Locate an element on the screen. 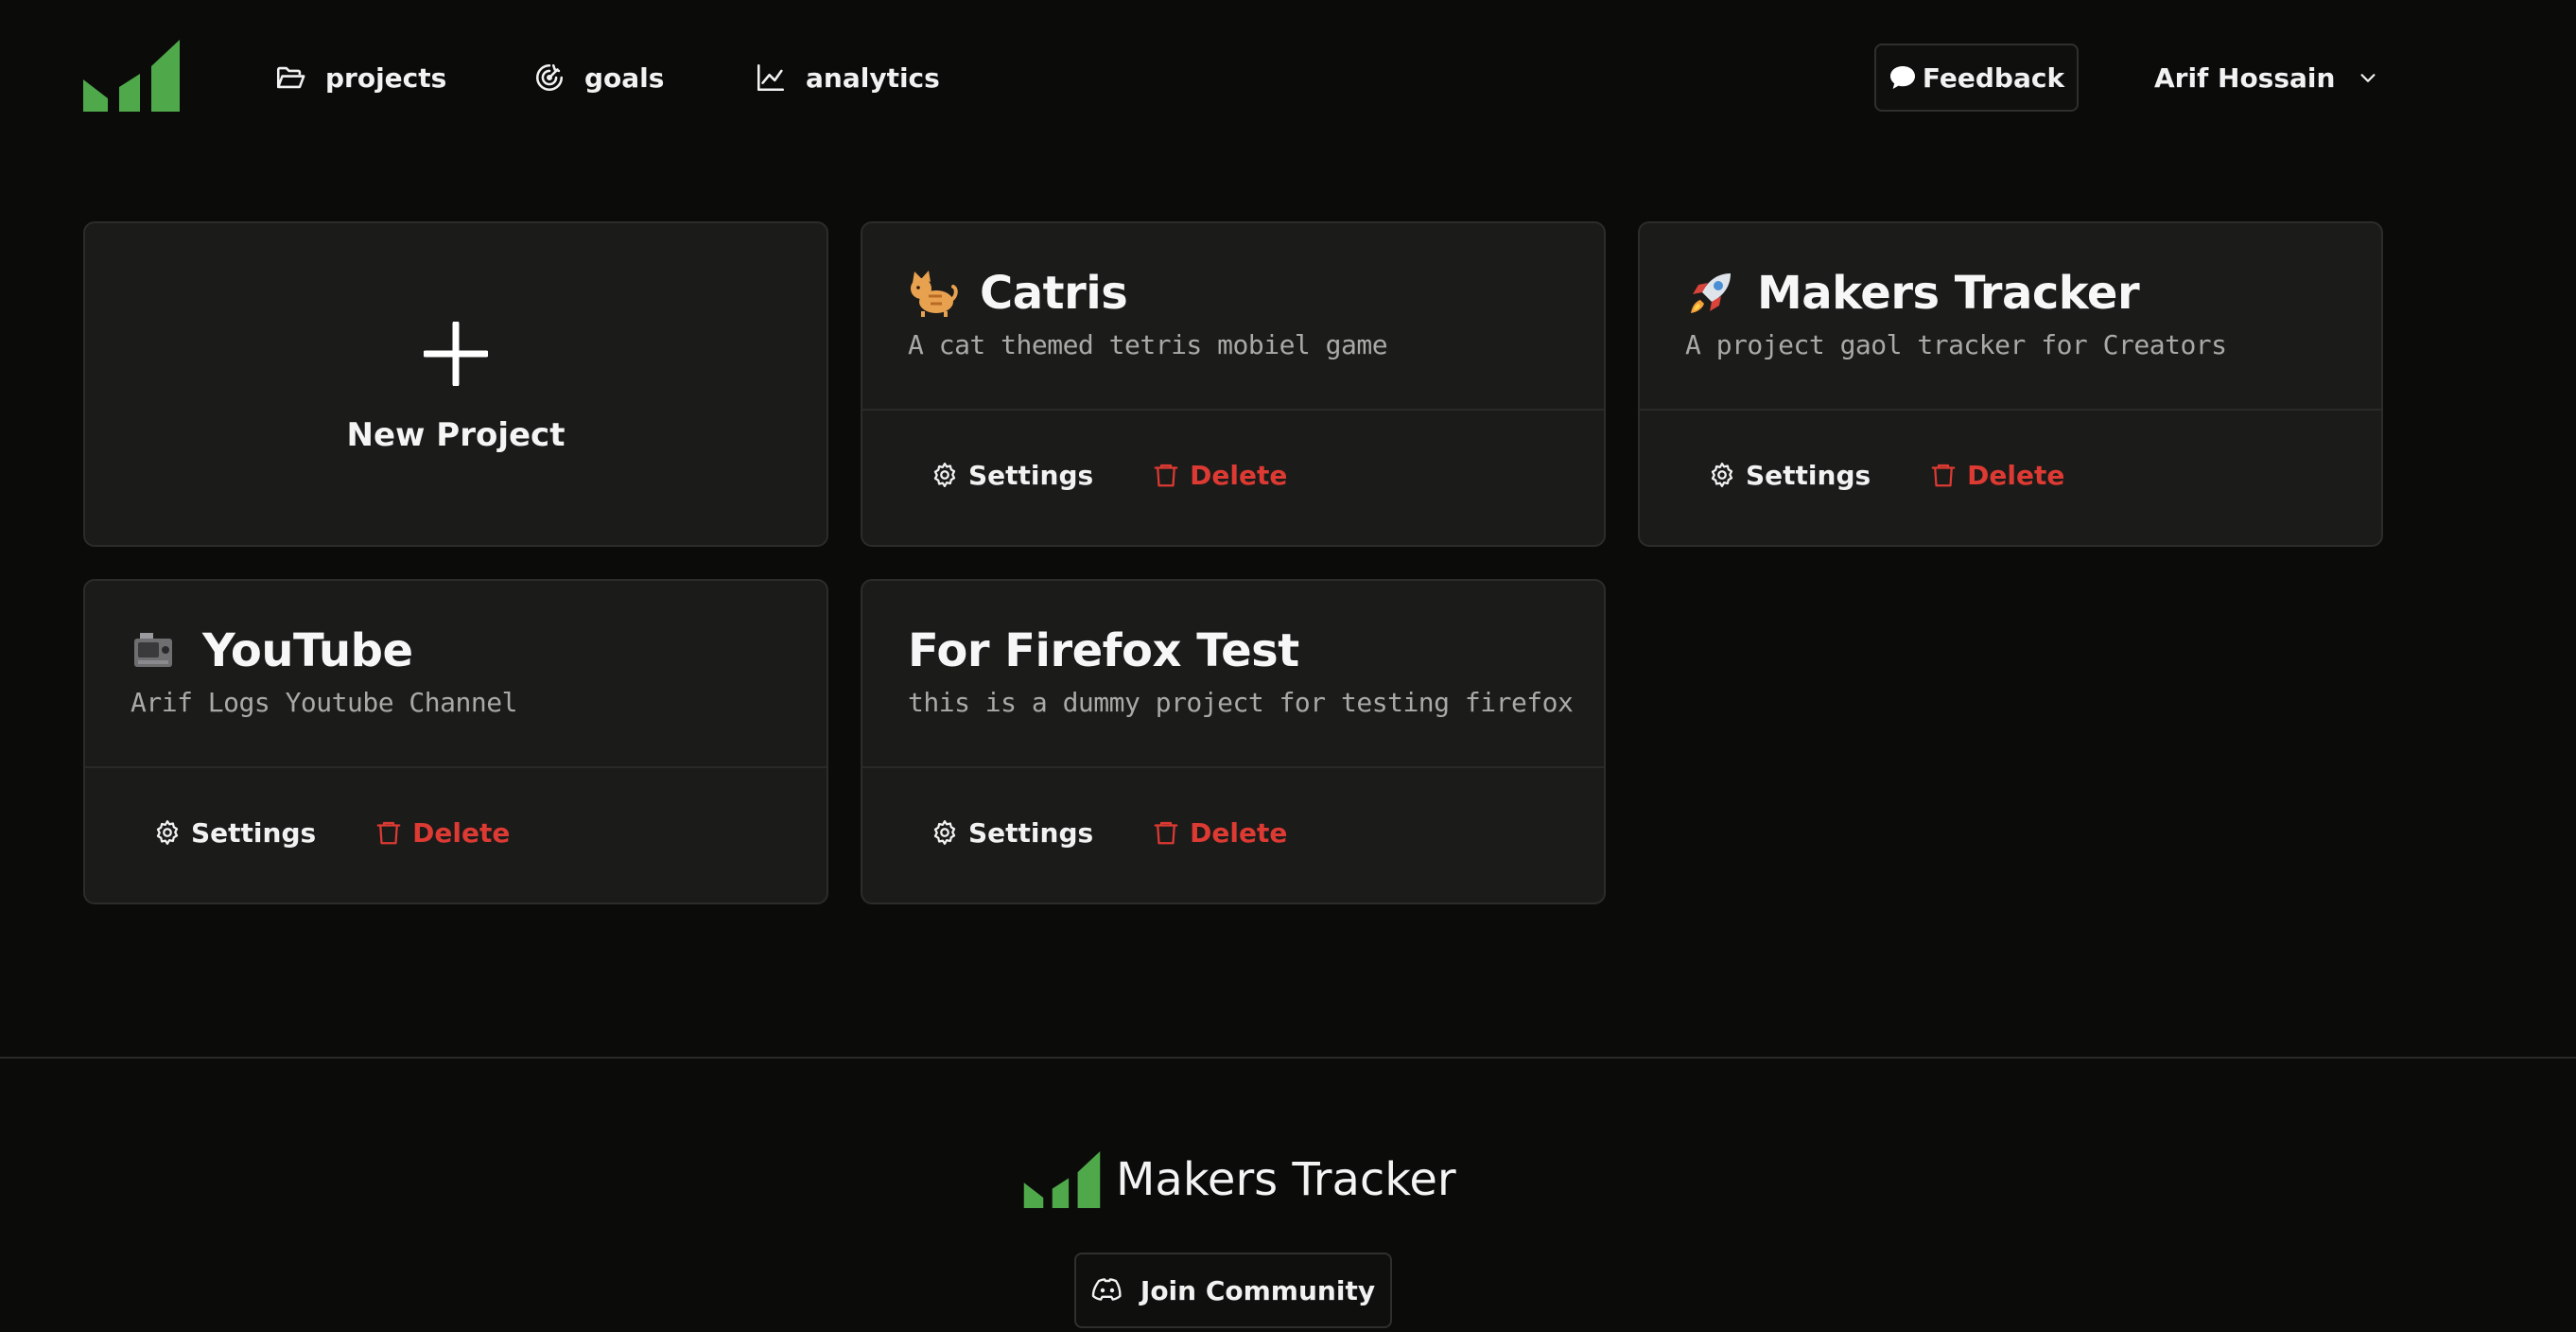 The height and width of the screenshot is (1332, 2576). nav-analytics-label: analytics is located at coordinates (873, 77).